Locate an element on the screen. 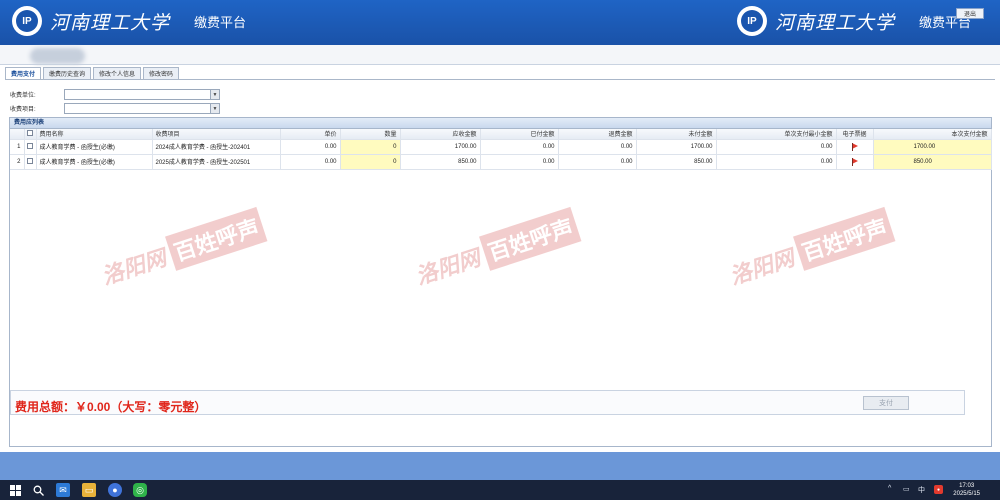  total-amount: 费用总额：￥0.00（大写：零元整） is located at coordinates (111, 407).